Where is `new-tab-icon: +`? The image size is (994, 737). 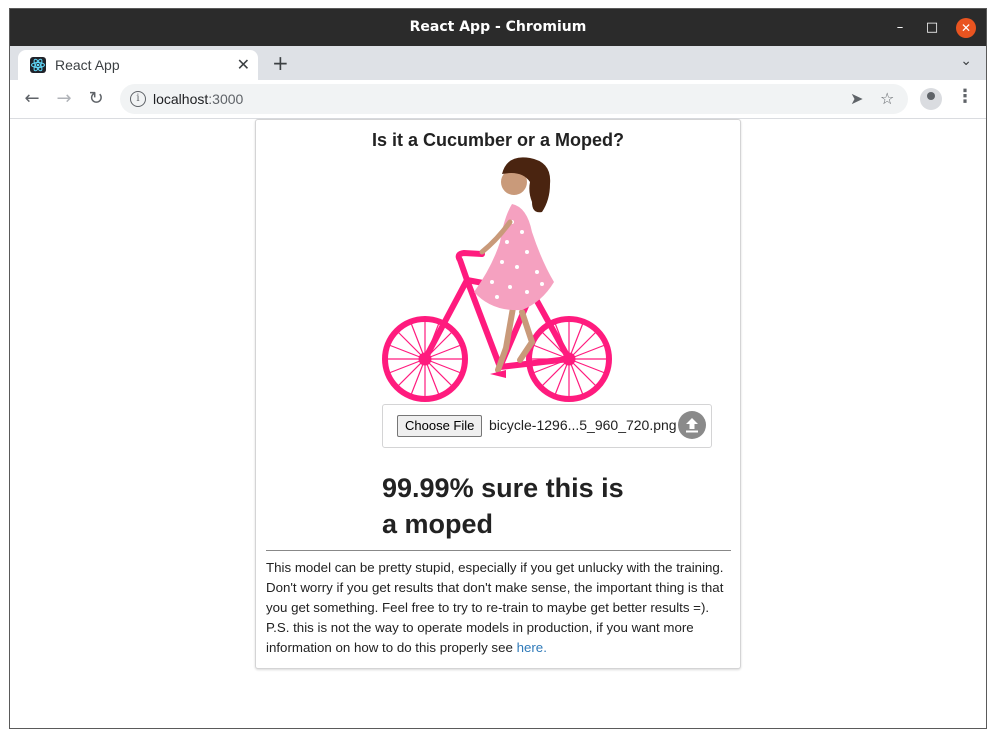 new-tab-icon: + is located at coordinates (280, 63).